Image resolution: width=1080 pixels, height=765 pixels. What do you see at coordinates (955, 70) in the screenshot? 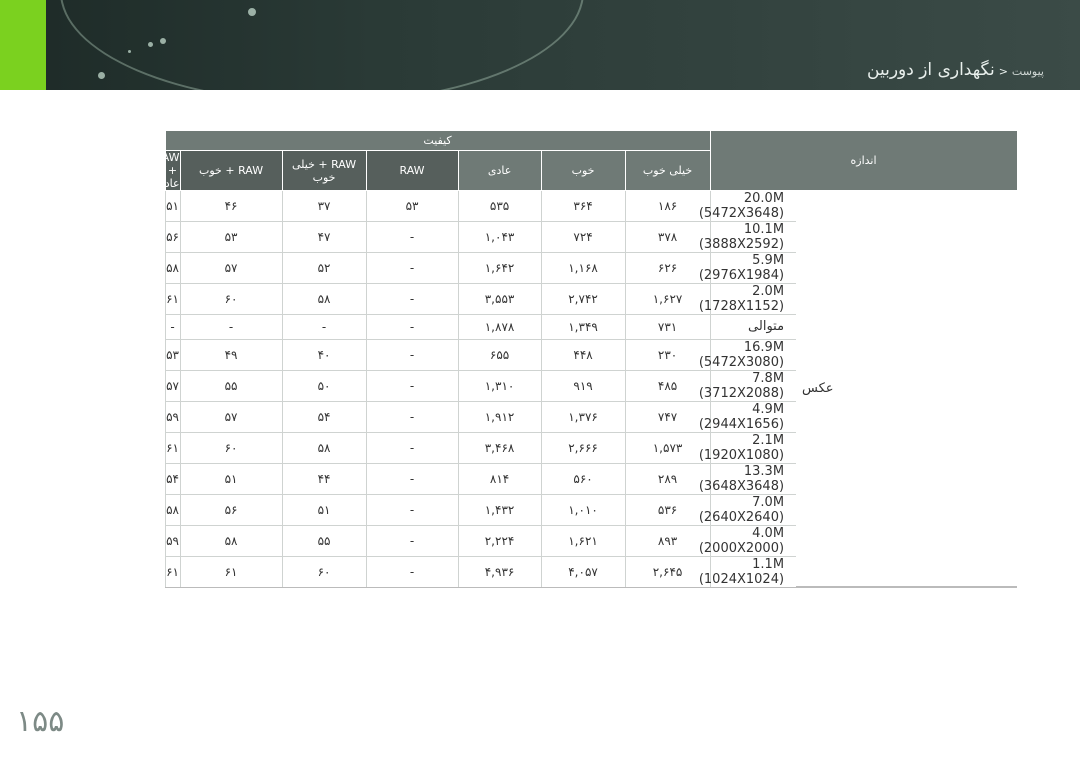
I see `section-title: پیوست<نگهداری از دوربین` at bounding box center [955, 70].